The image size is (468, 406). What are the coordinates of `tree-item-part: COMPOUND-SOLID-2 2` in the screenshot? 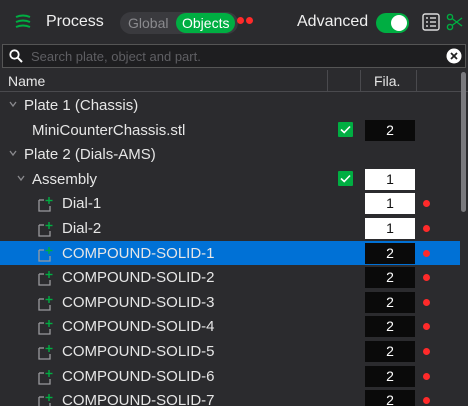 It's located at (230, 277).